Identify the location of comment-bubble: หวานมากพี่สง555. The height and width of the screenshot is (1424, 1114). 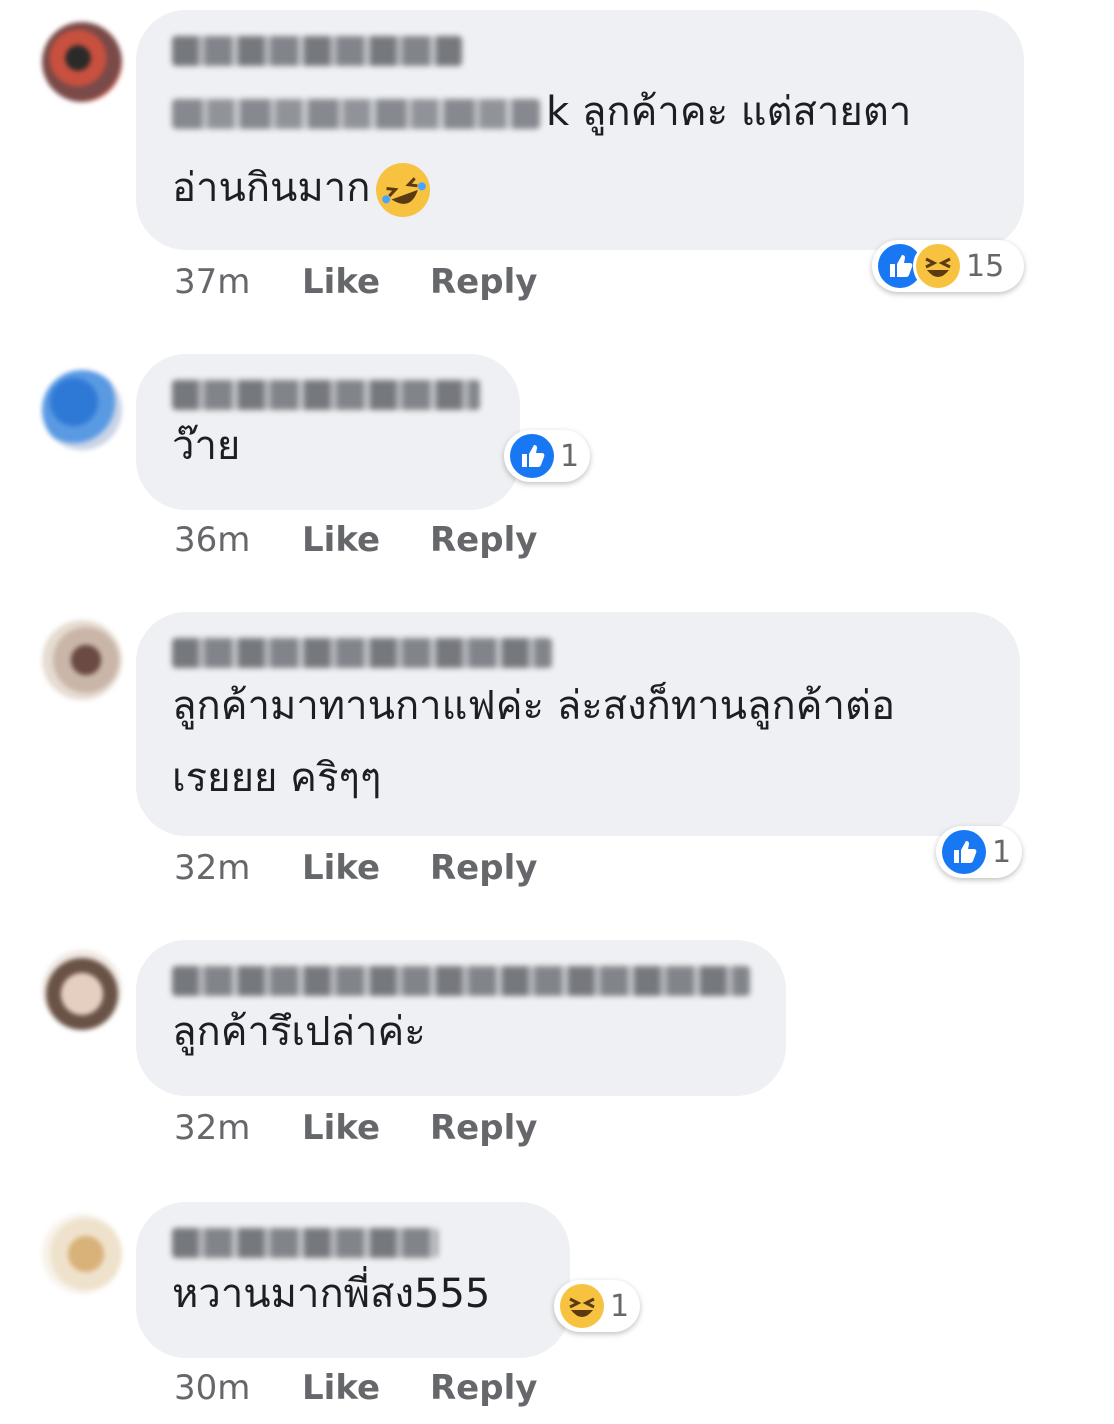
(353, 1280).